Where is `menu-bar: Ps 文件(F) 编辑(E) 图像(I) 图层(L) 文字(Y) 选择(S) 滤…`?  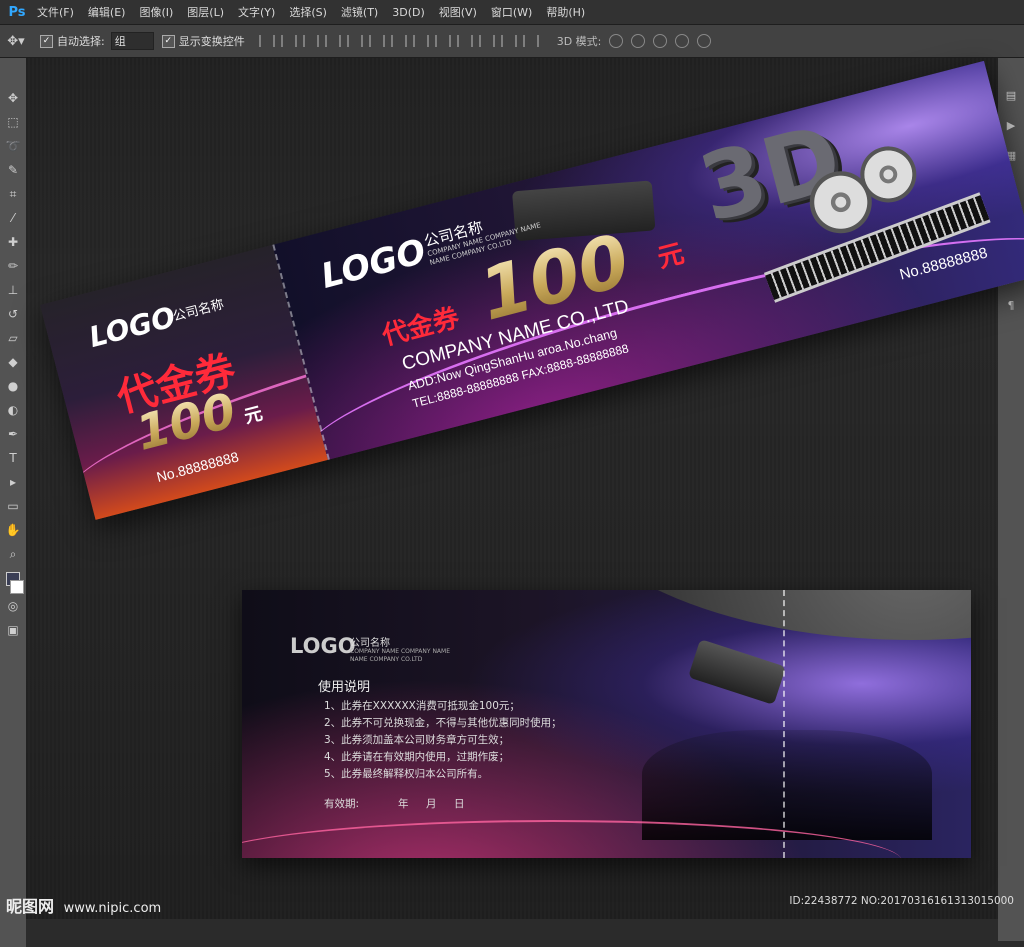
menu-bar: Ps 文件(F) 编辑(E) 图像(I) 图层(L) 文字(Y) 选择(S) 滤… is located at coordinates (512, 12).